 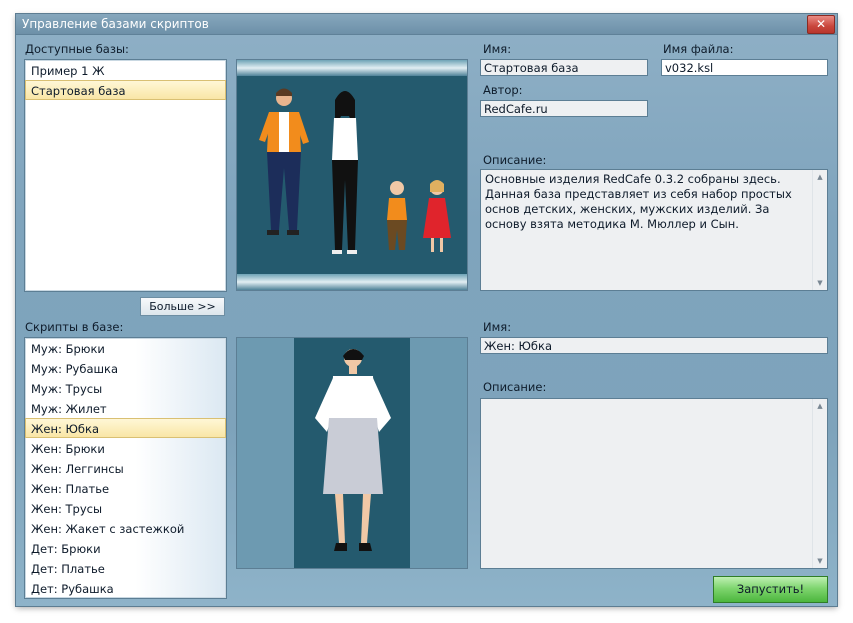 What do you see at coordinates (125, 548) in the screenshot?
I see `list-item: Дет: Брюки` at bounding box center [125, 548].